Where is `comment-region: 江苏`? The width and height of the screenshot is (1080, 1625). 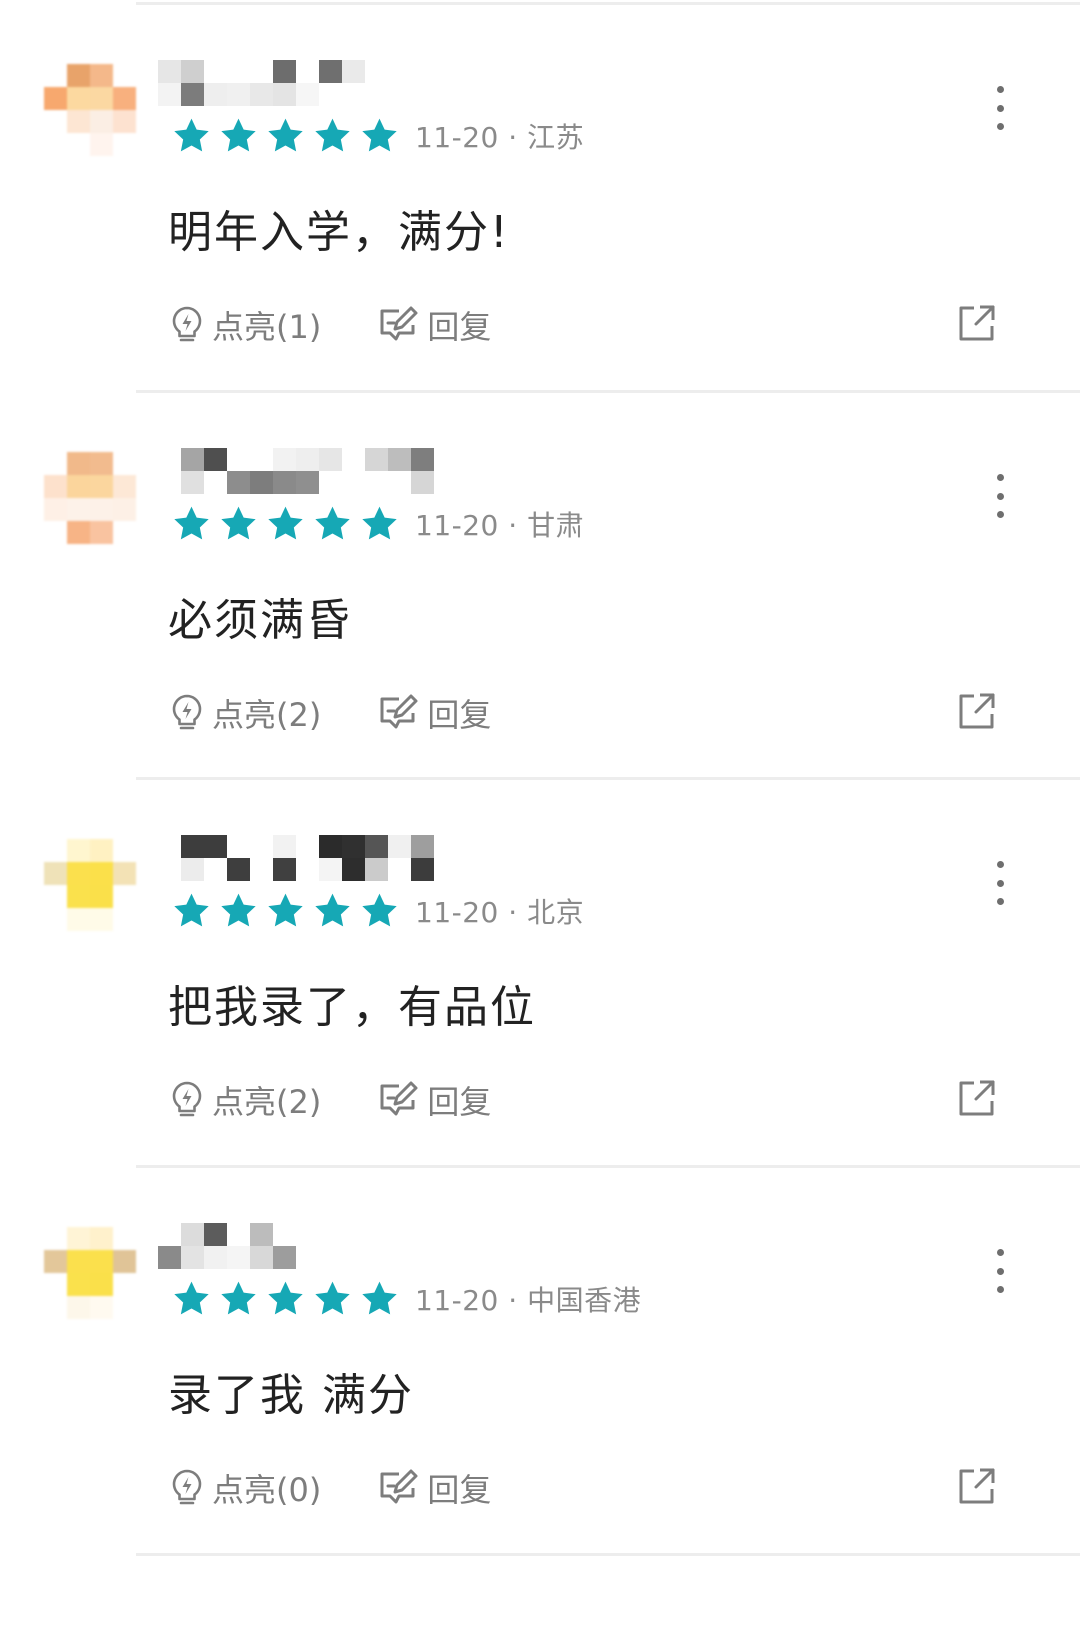
comment-region: 江苏 is located at coordinates (556, 137).